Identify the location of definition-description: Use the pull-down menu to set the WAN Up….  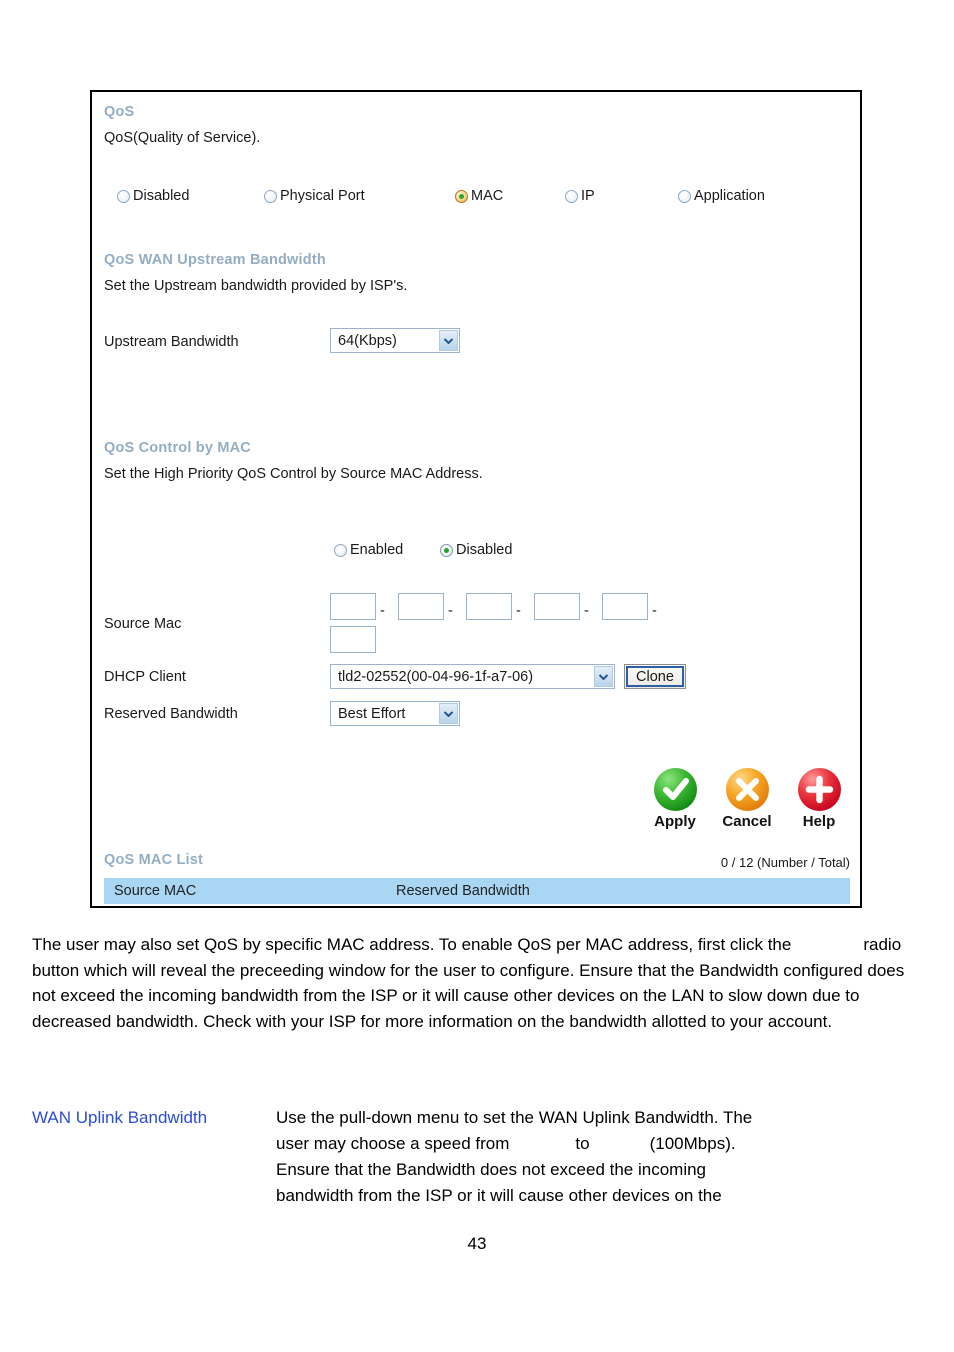
(601, 1157).